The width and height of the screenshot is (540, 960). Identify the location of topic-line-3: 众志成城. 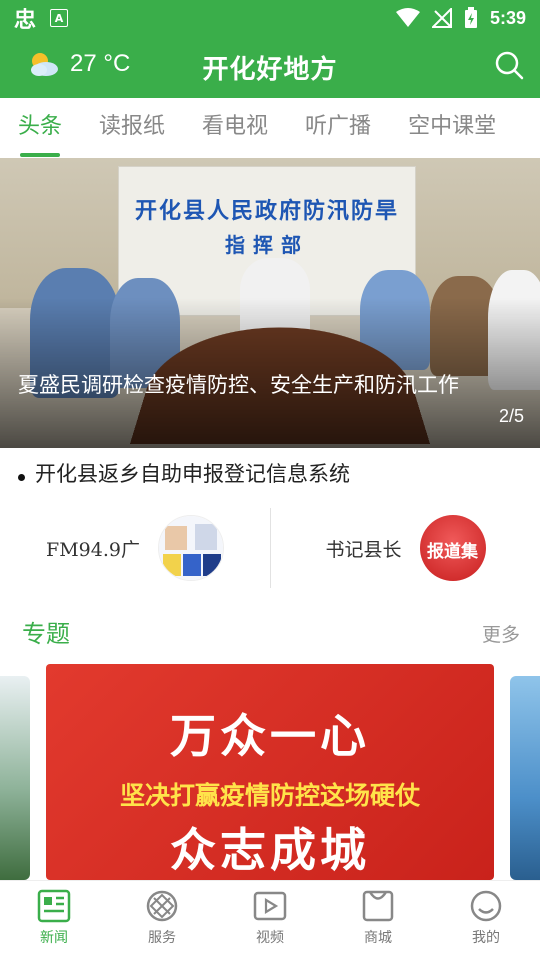
(270, 850).